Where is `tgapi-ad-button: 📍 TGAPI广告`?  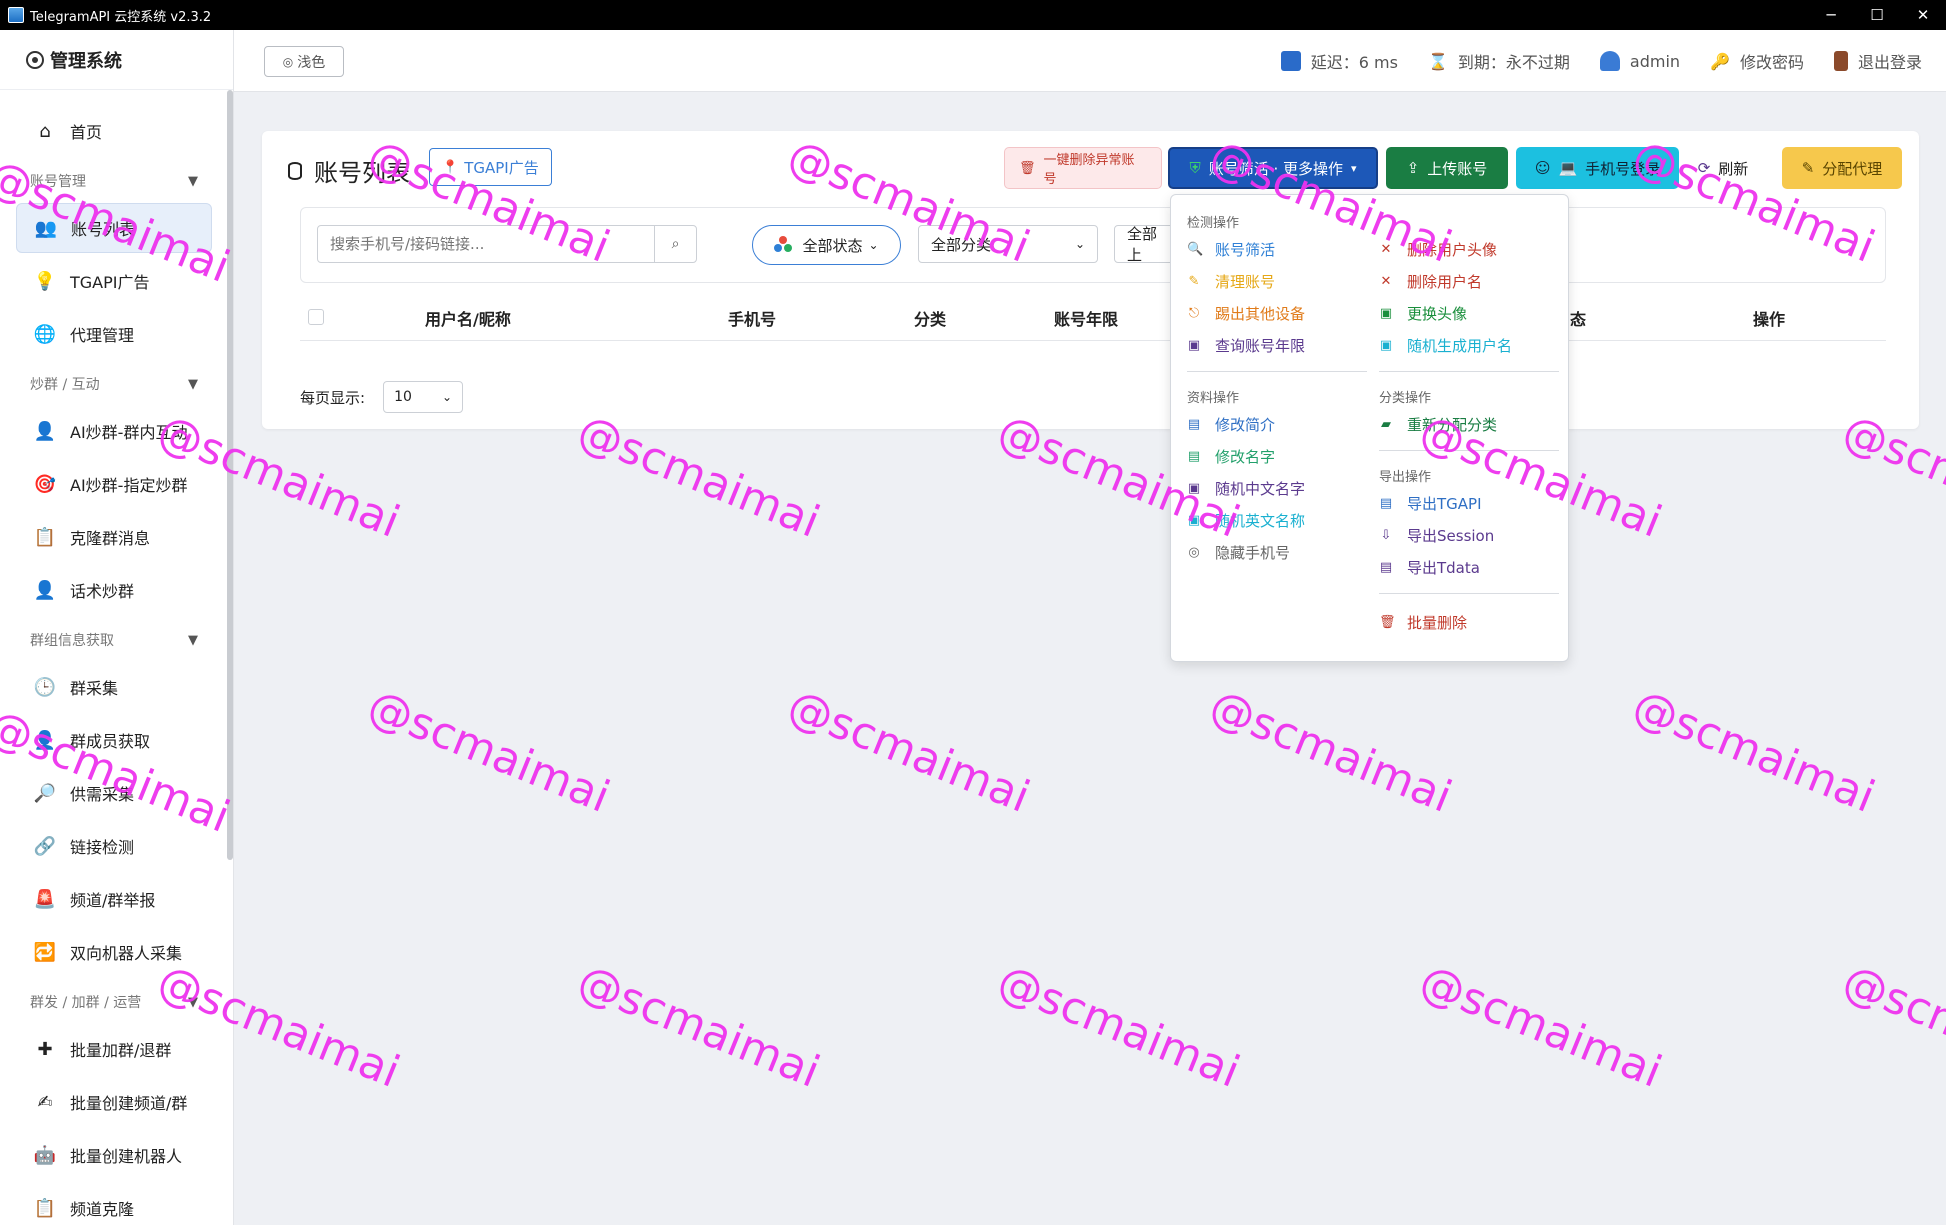
tgapi-ad-button: 📍 TGAPI广告 is located at coordinates (490, 167).